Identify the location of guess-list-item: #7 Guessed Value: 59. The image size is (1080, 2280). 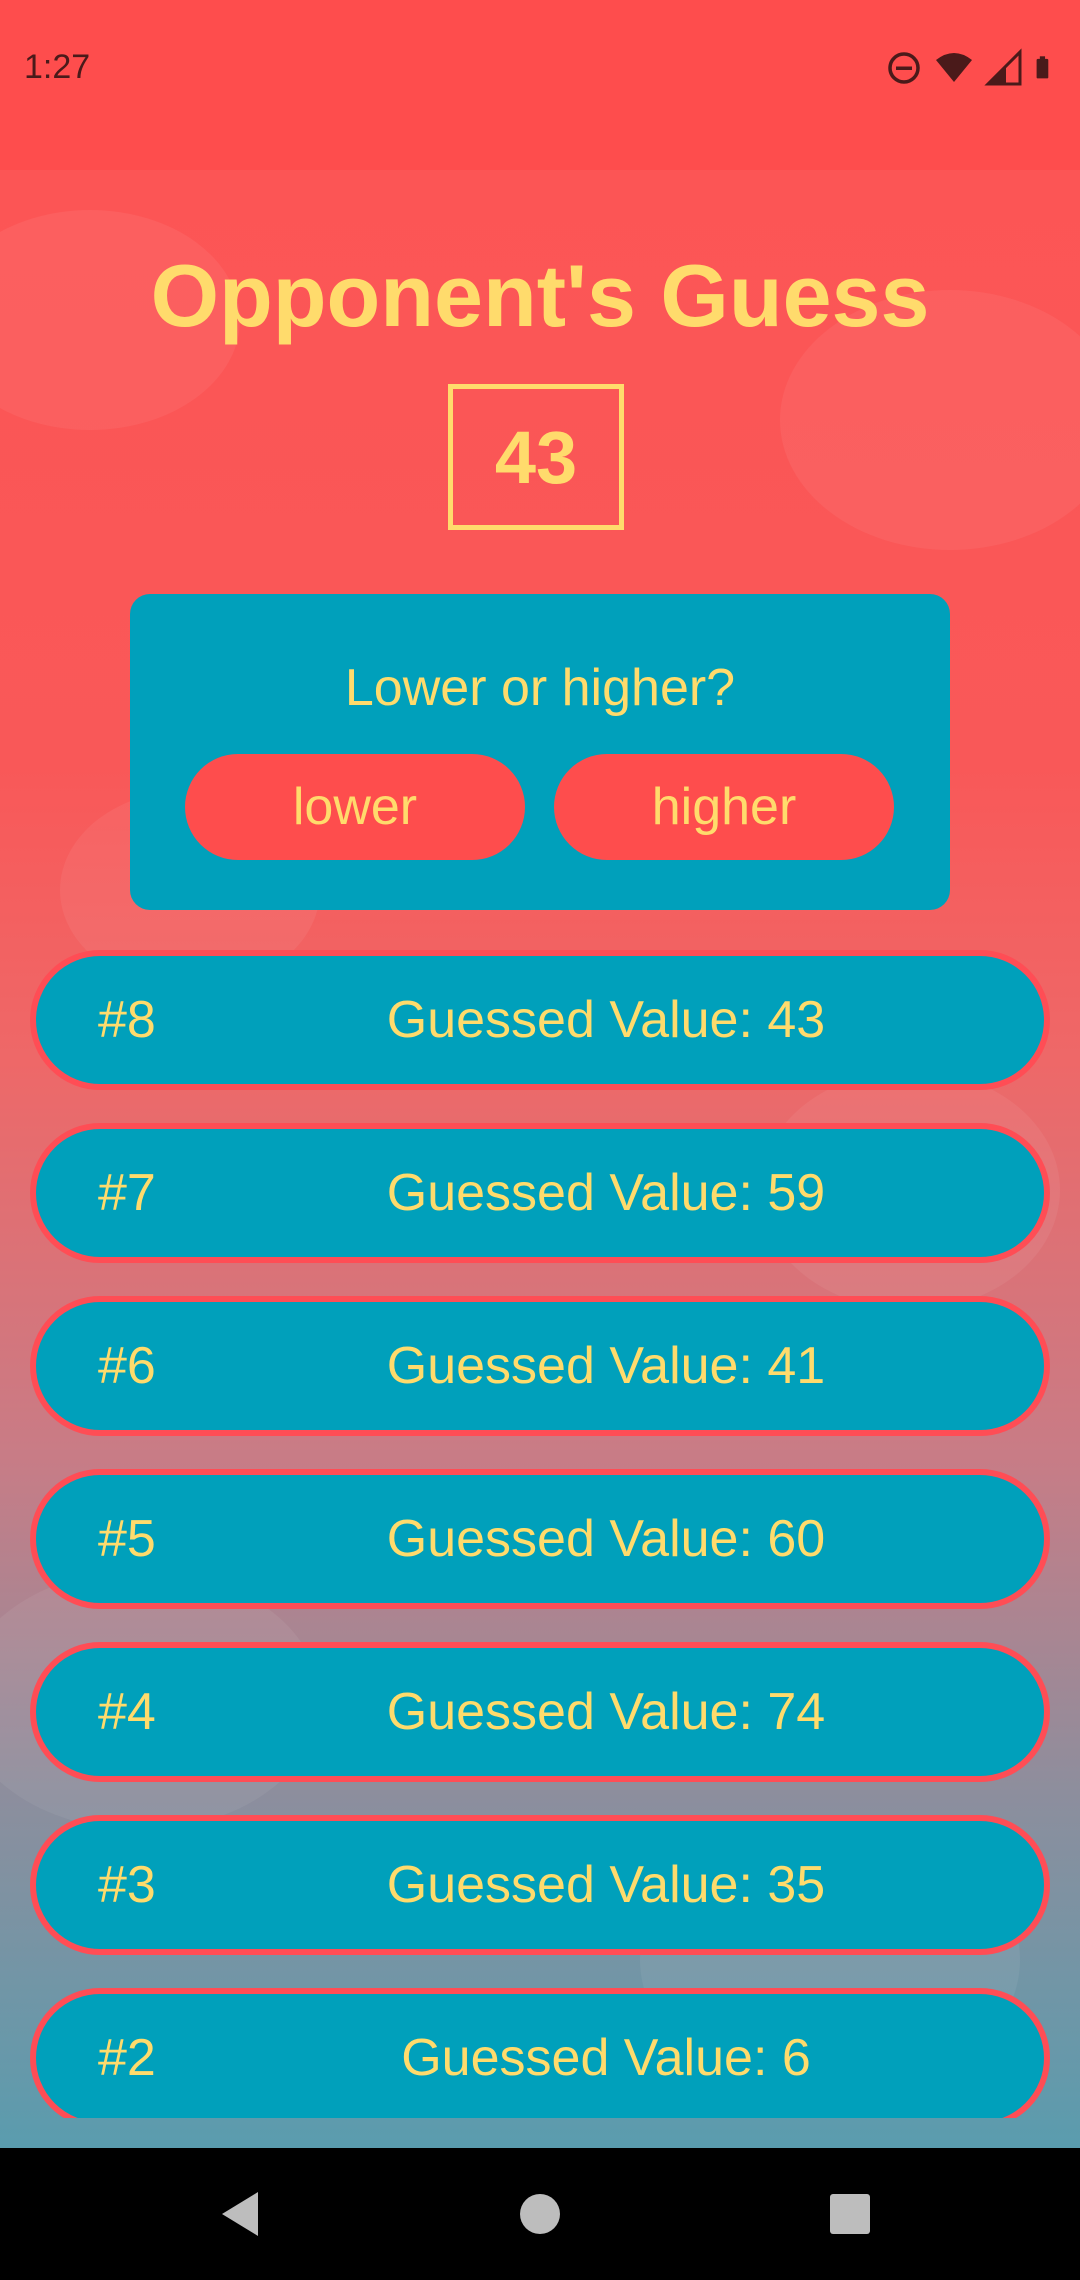
(540, 1193).